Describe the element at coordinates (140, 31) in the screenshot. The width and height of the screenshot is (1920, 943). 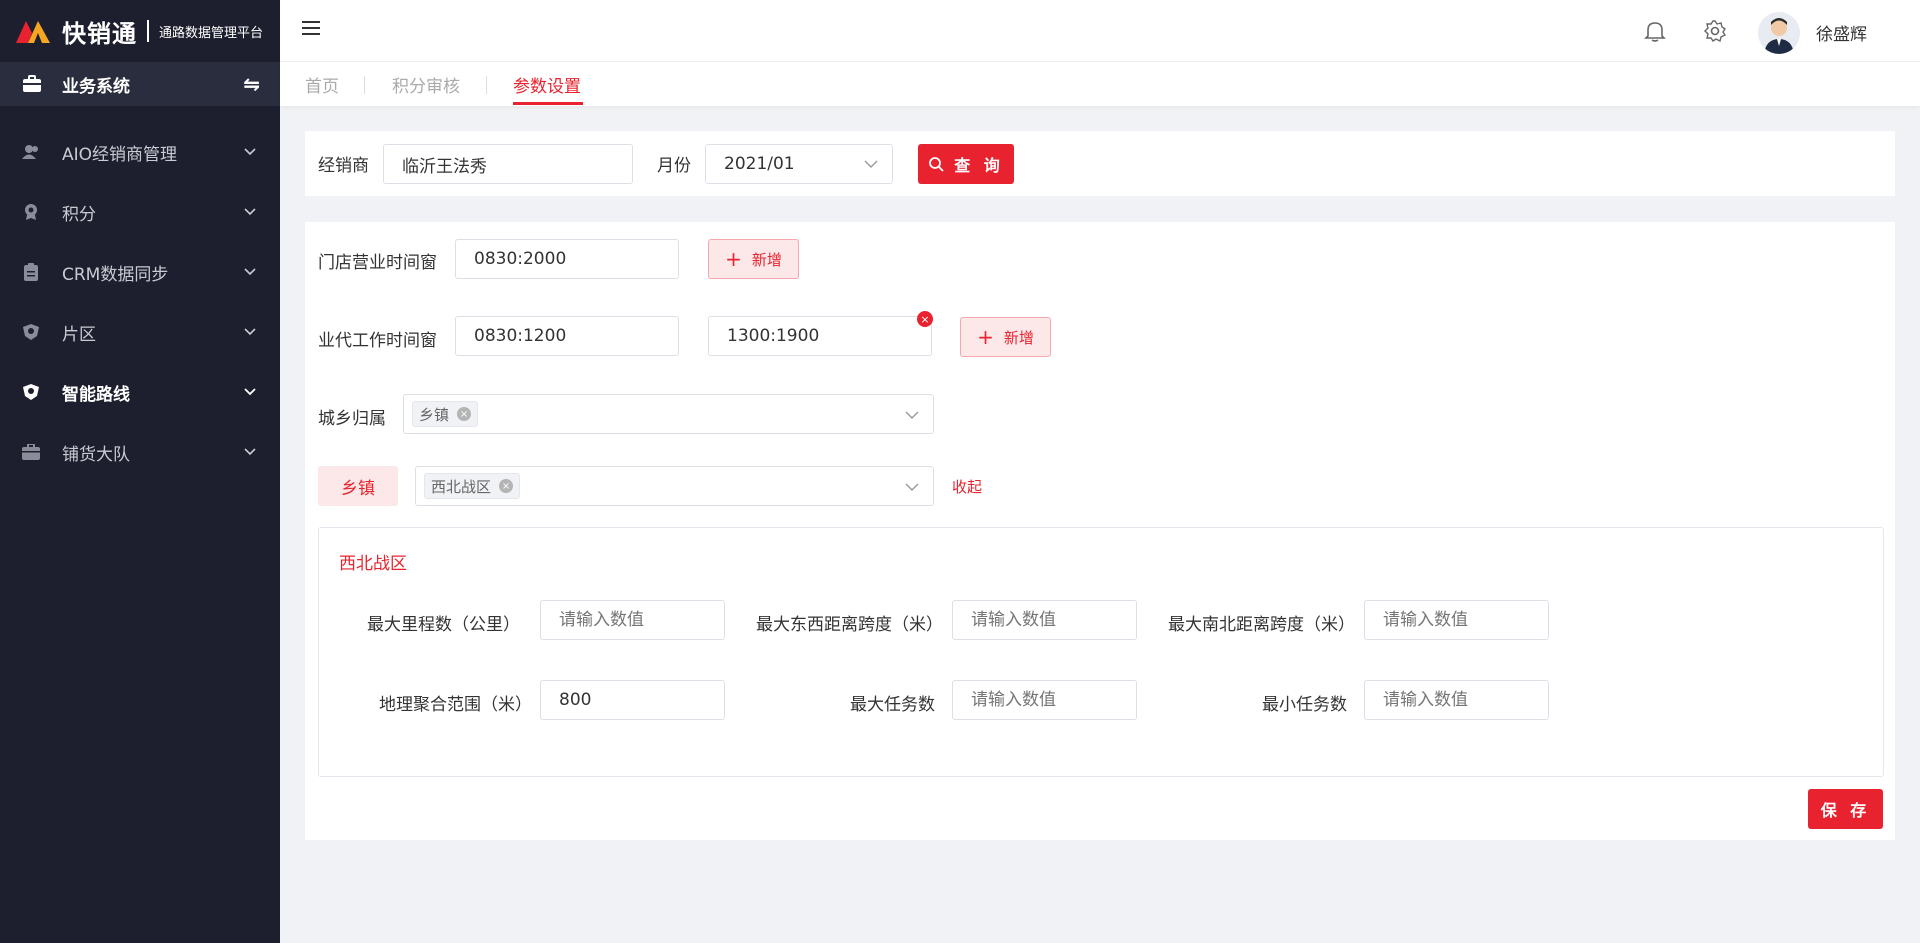
I see `brand: 快销通 通路数据管理平台` at that location.